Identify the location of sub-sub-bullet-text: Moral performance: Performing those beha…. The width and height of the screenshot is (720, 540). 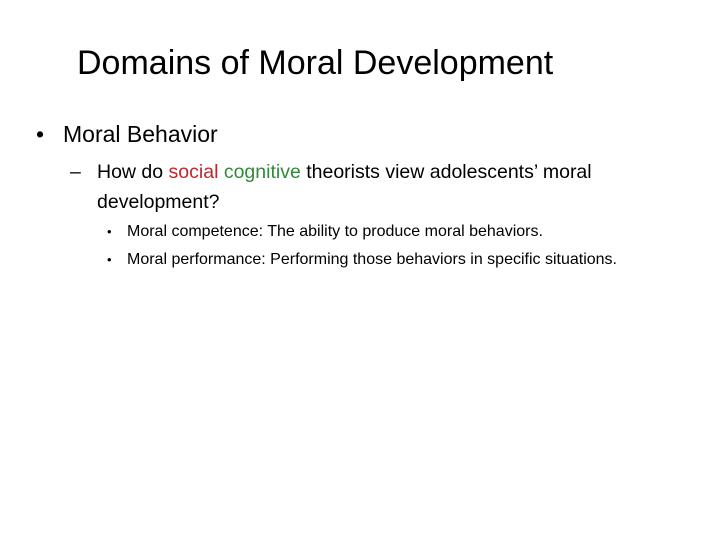
(372, 259).